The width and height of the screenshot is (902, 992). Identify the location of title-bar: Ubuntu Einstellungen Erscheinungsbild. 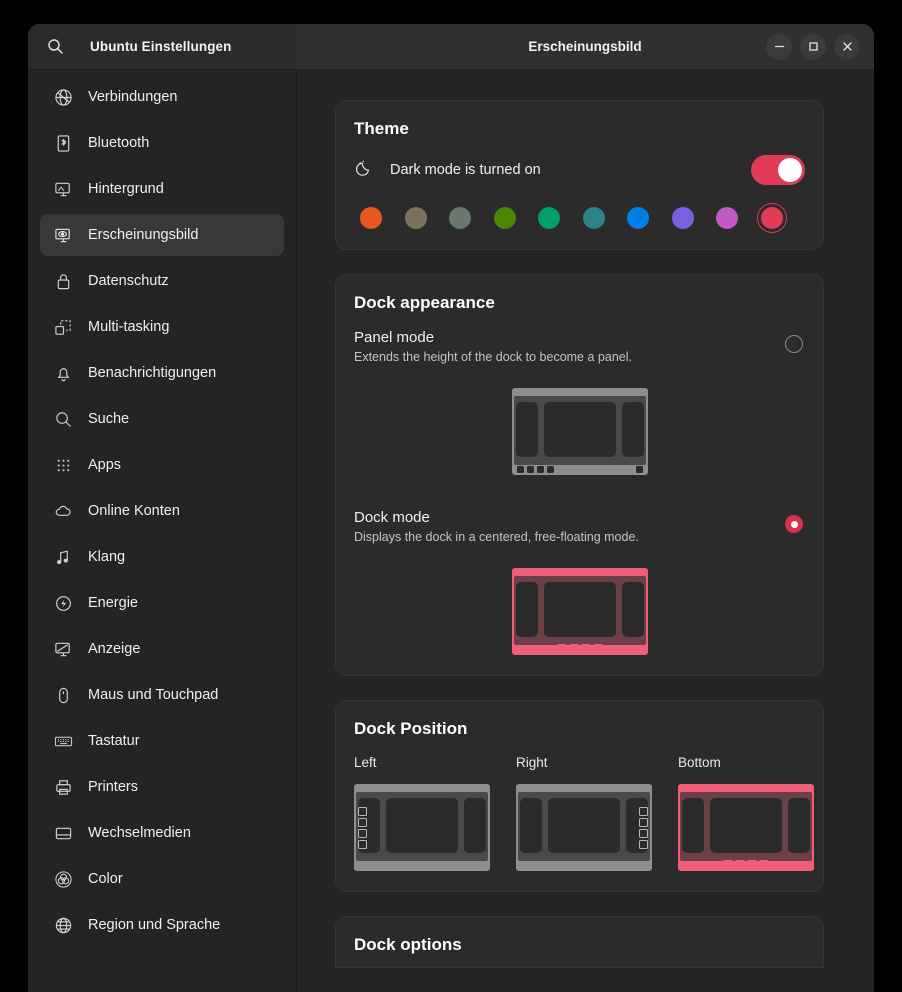
(451, 47).